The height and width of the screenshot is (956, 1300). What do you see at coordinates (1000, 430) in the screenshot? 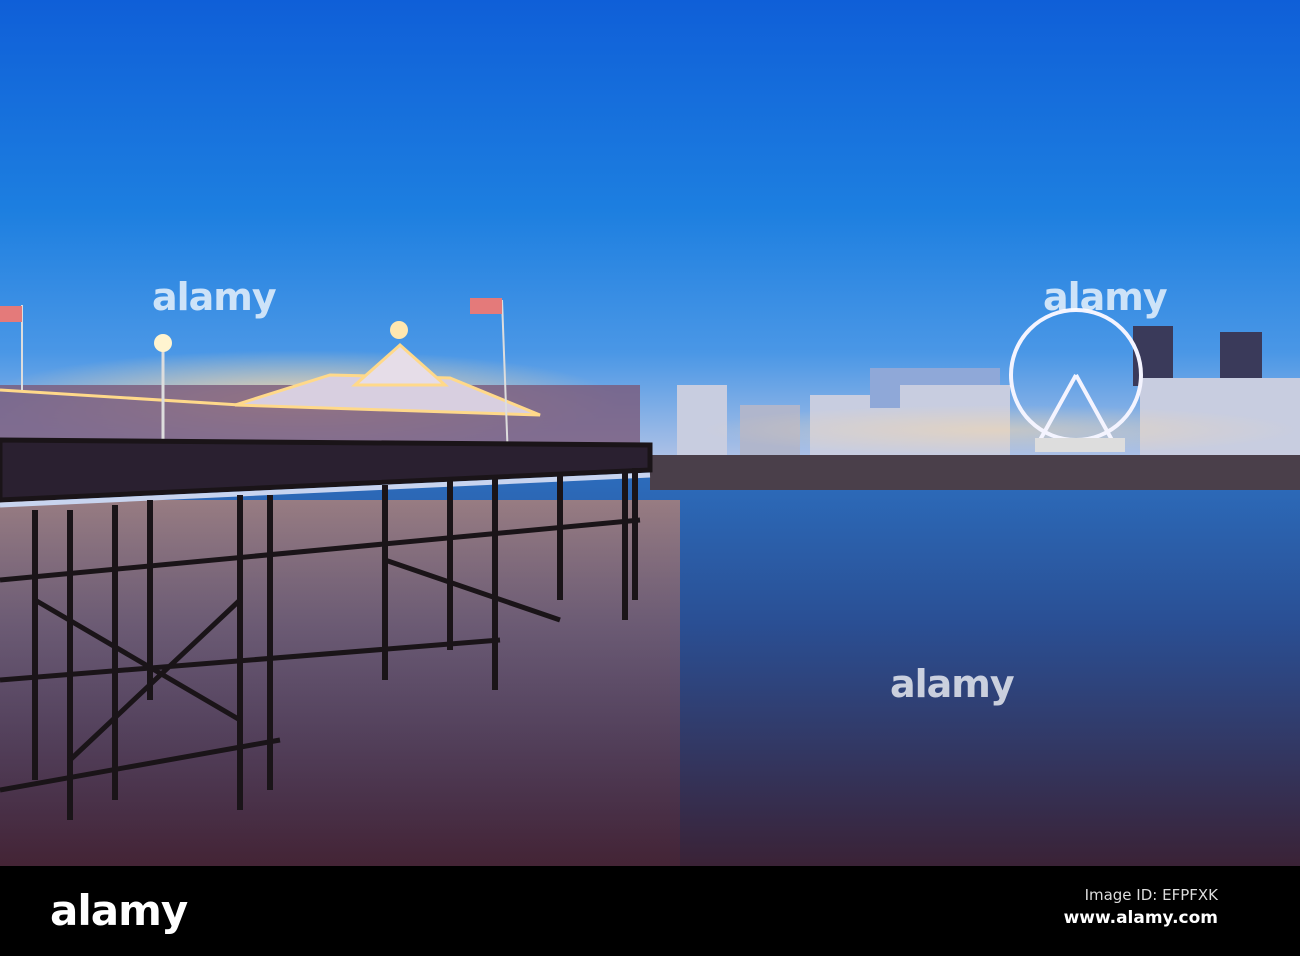
I see `town-light-glow` at bounding box center [1000, 430].